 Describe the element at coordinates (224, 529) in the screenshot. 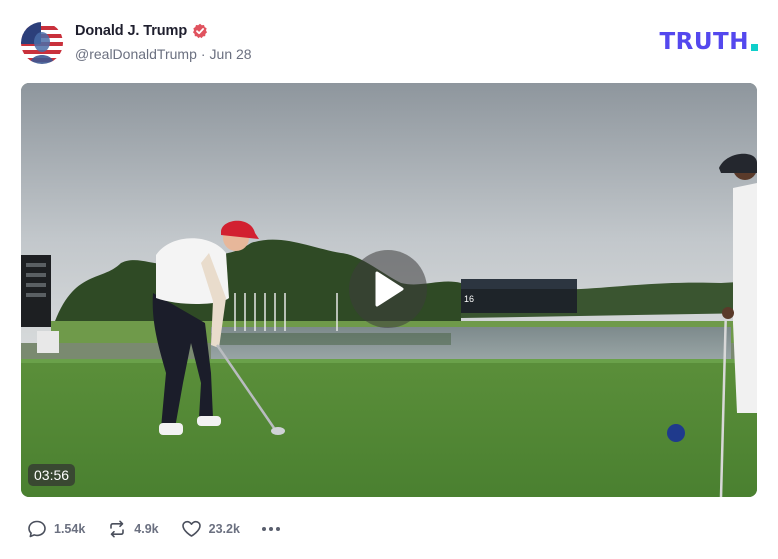

I see `like-count: 23.2k` at that location.